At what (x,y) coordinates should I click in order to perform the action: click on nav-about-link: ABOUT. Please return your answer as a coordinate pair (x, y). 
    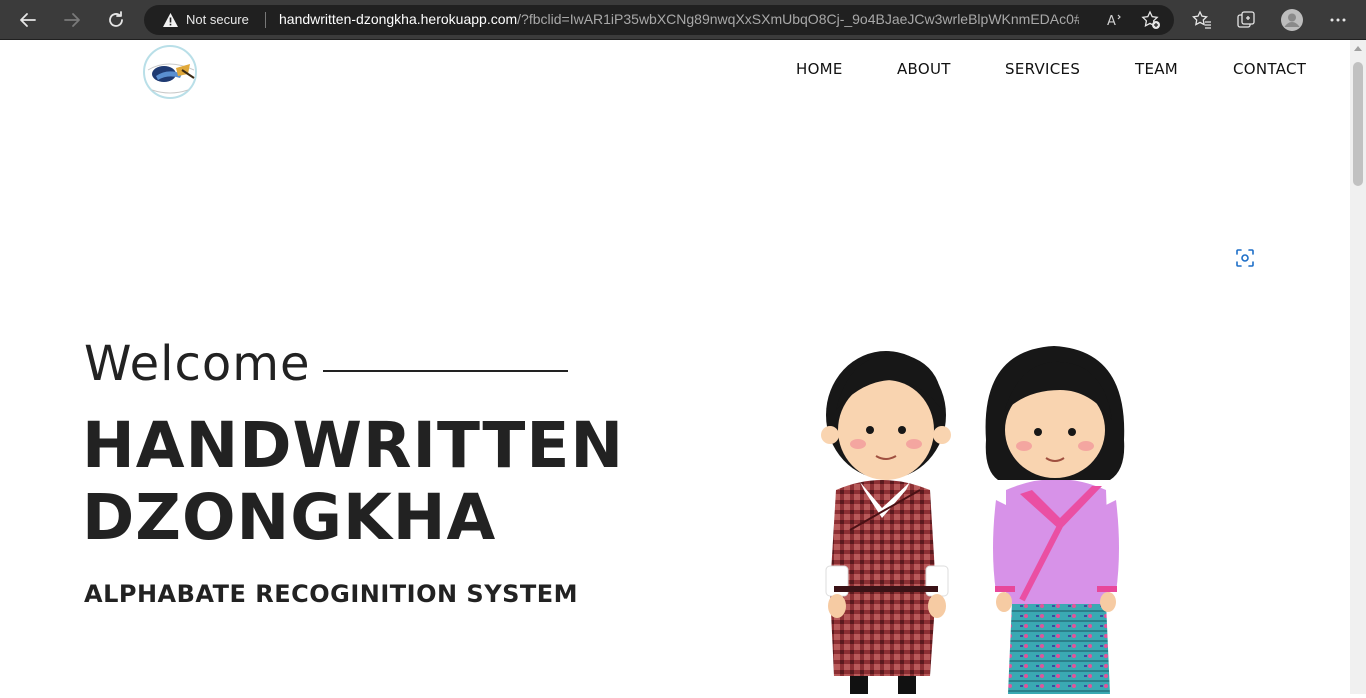
    Looking at the image, I should click on (924, 69).